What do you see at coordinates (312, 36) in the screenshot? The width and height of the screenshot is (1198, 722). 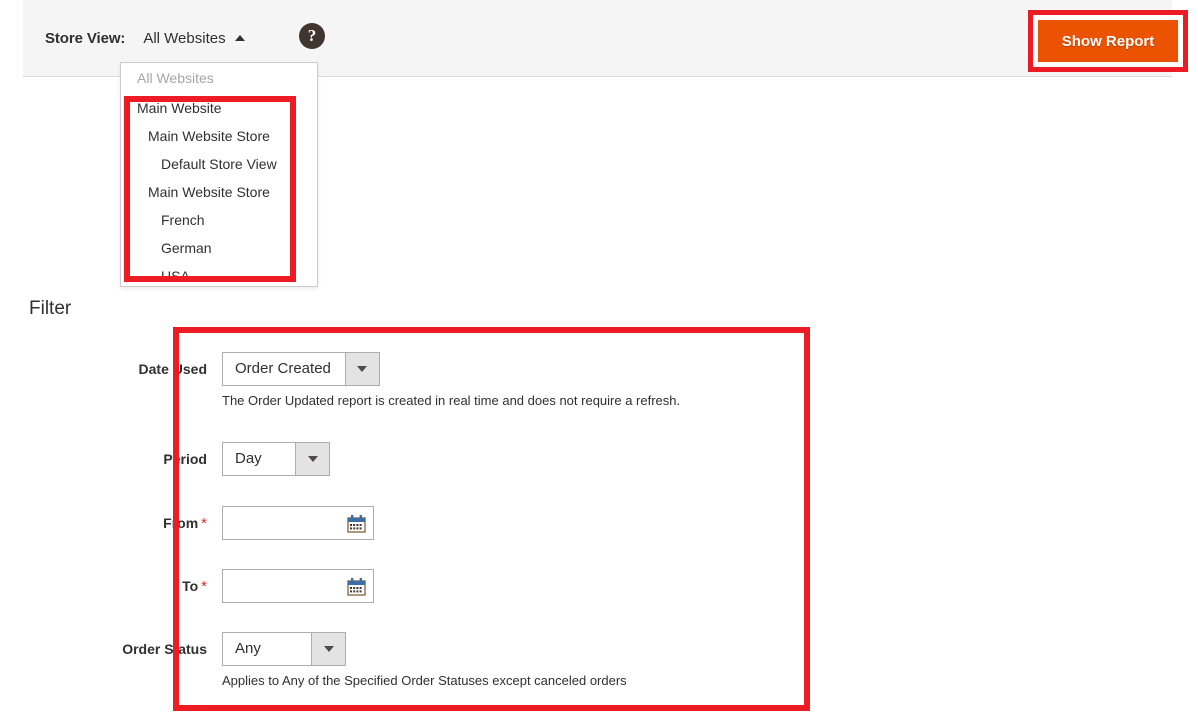 I see `help-icon: ?` at bounding box center [312, 36].